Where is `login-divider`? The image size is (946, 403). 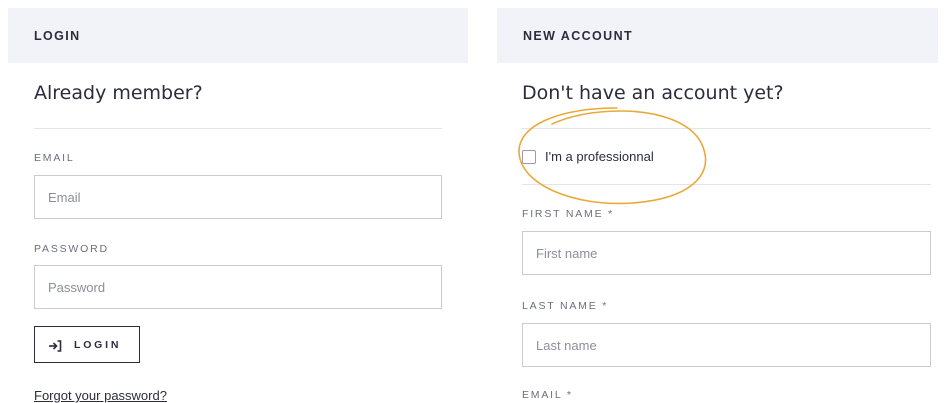 login-divider is located at coordinates (238, 128).